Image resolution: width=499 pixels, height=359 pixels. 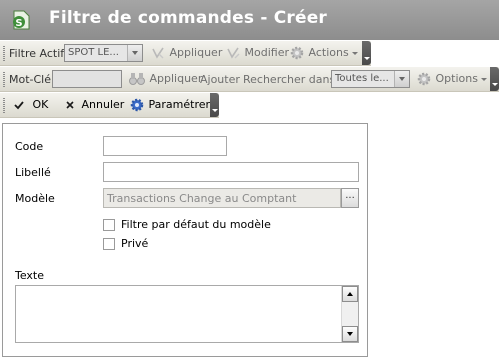 I want to click on keyword-apply-button: Appliquer, so click(x=165, y=79).